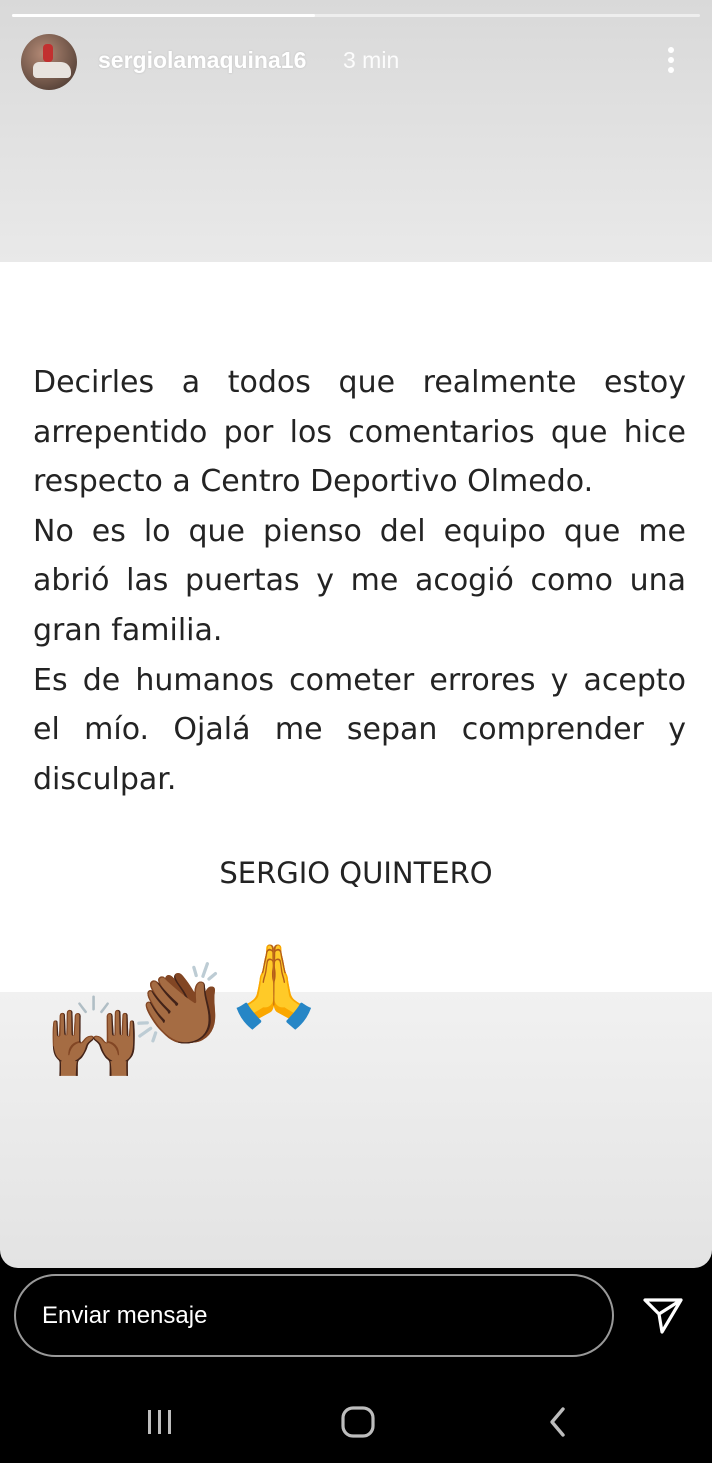 The width and height of the screenshot is (712, 1463). What do you see at coordinates (94, 1037) in the screenshot?
I see `raising-hands-emoji: 🙌🏾` at bounding box center [94, 1037].